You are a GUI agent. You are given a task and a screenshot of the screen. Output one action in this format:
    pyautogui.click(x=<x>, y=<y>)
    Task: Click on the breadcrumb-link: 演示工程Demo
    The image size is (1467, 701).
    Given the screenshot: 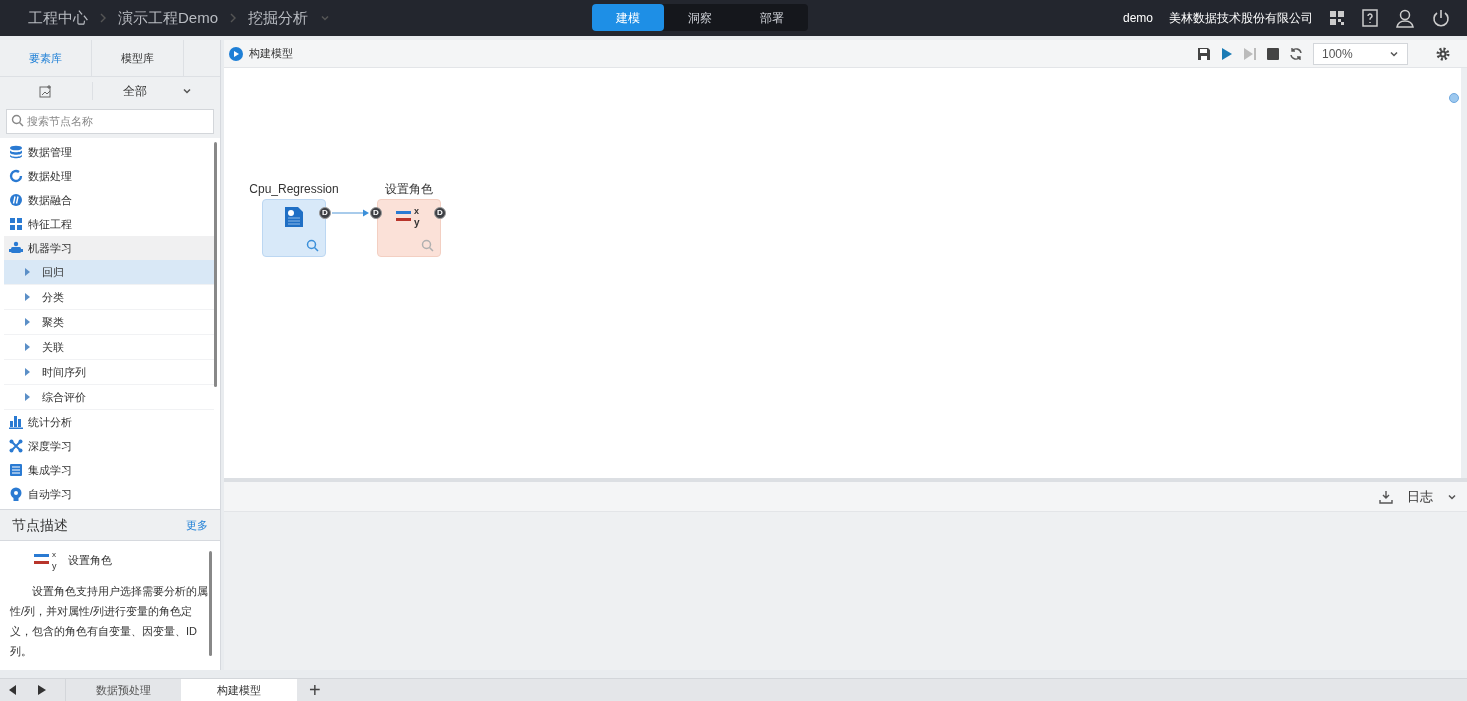 What is the action you would take?
    pyautogui.click(x=168, y=18)
    